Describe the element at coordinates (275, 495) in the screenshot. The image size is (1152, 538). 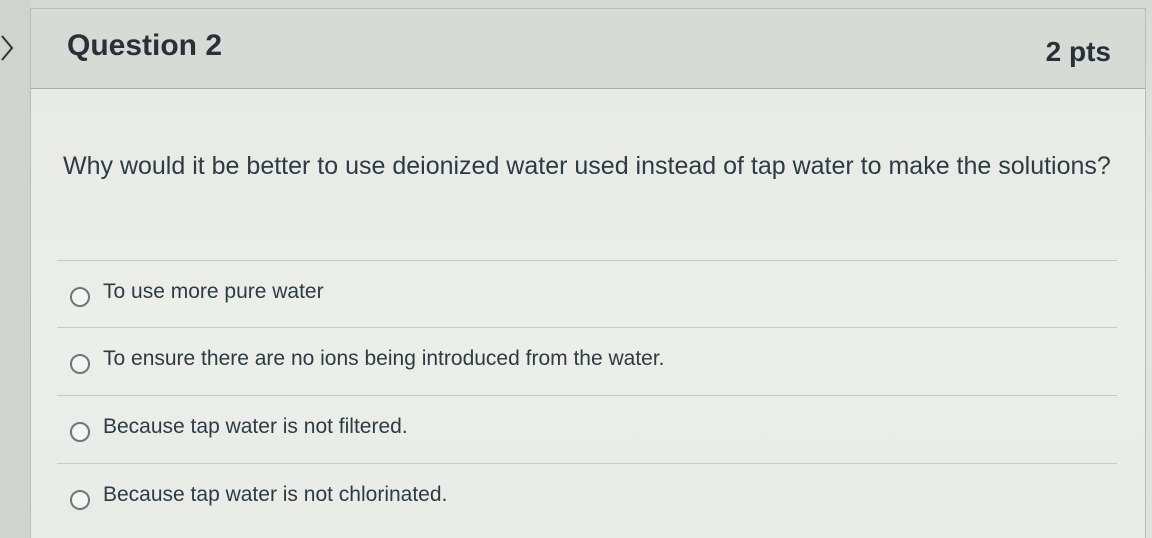
I see `answer-label: Because tap water is not chlorinated.` at that location.